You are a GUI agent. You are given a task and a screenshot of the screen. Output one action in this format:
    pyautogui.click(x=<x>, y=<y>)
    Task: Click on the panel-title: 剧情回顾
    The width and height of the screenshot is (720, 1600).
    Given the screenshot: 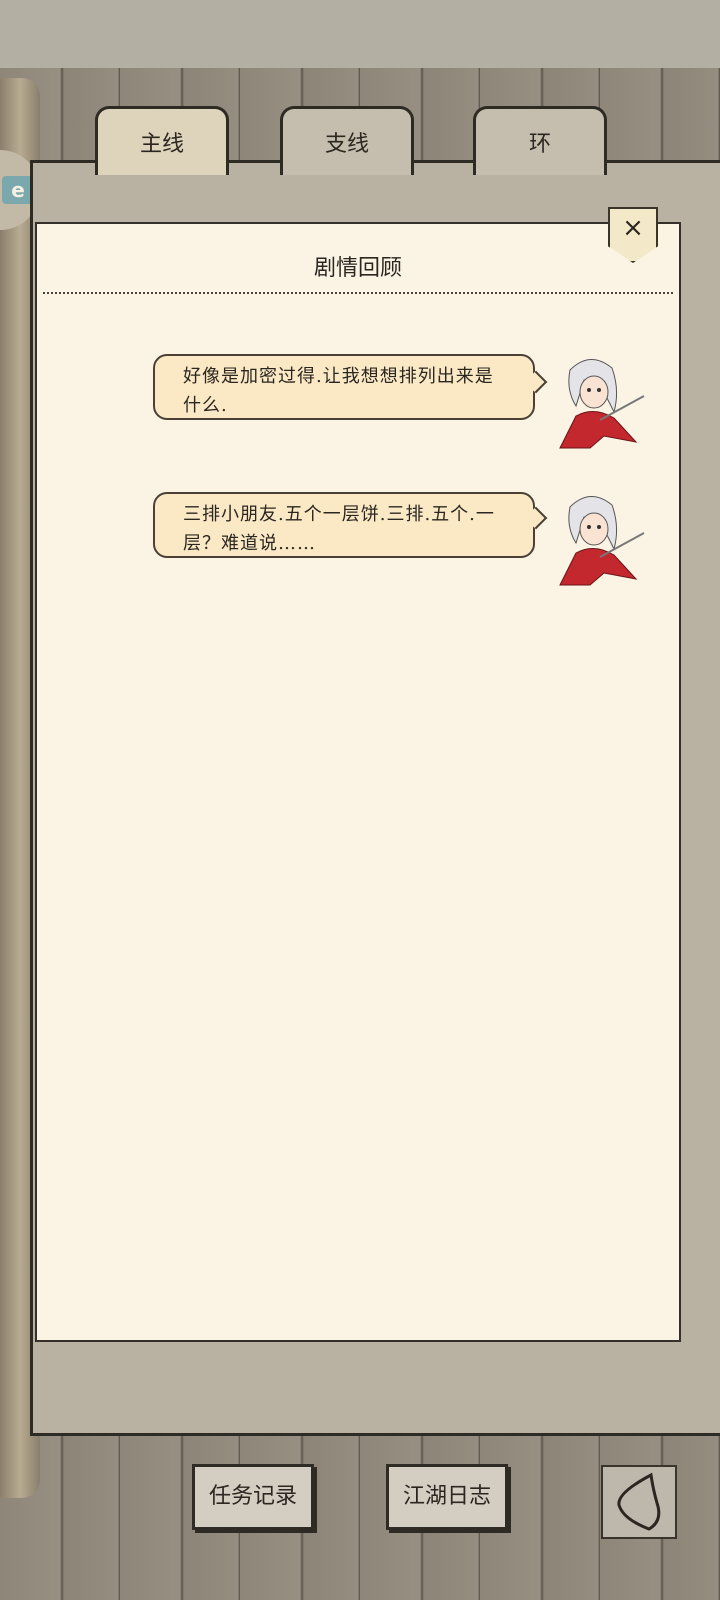 What is the action you would take?
    pyautogui.click(x=357, y=268)
    